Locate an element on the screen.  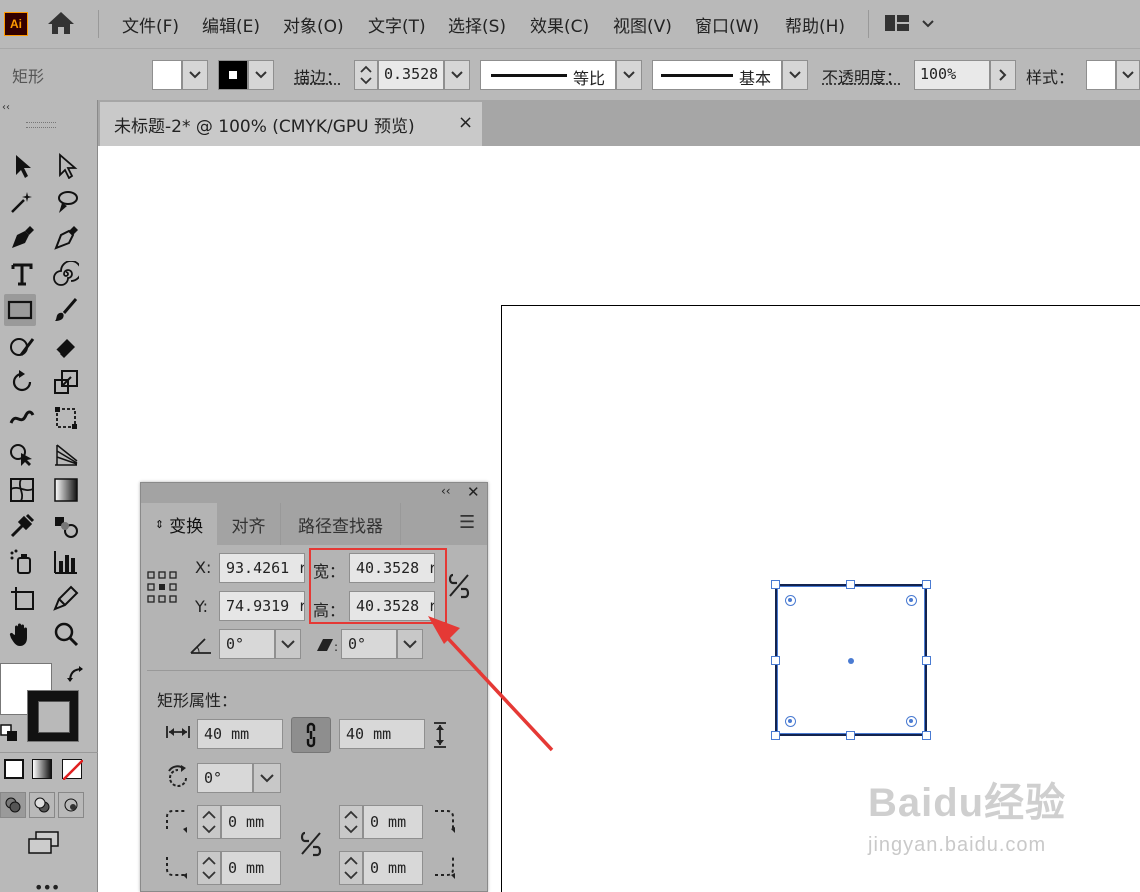
spiral-tool-icon is located at coordinates (66, 274).